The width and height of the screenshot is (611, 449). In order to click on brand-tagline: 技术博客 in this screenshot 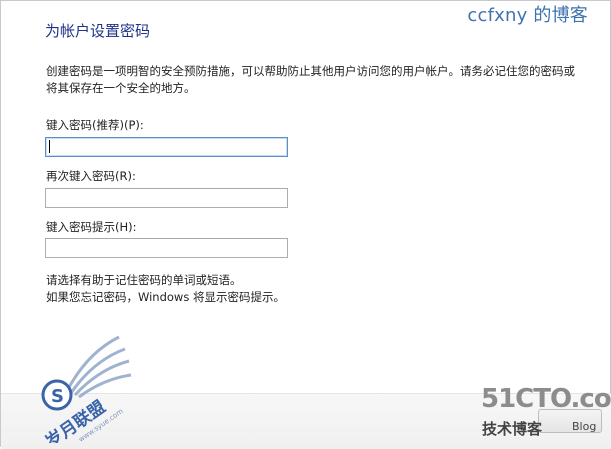, I will do `click(512, 429)`.